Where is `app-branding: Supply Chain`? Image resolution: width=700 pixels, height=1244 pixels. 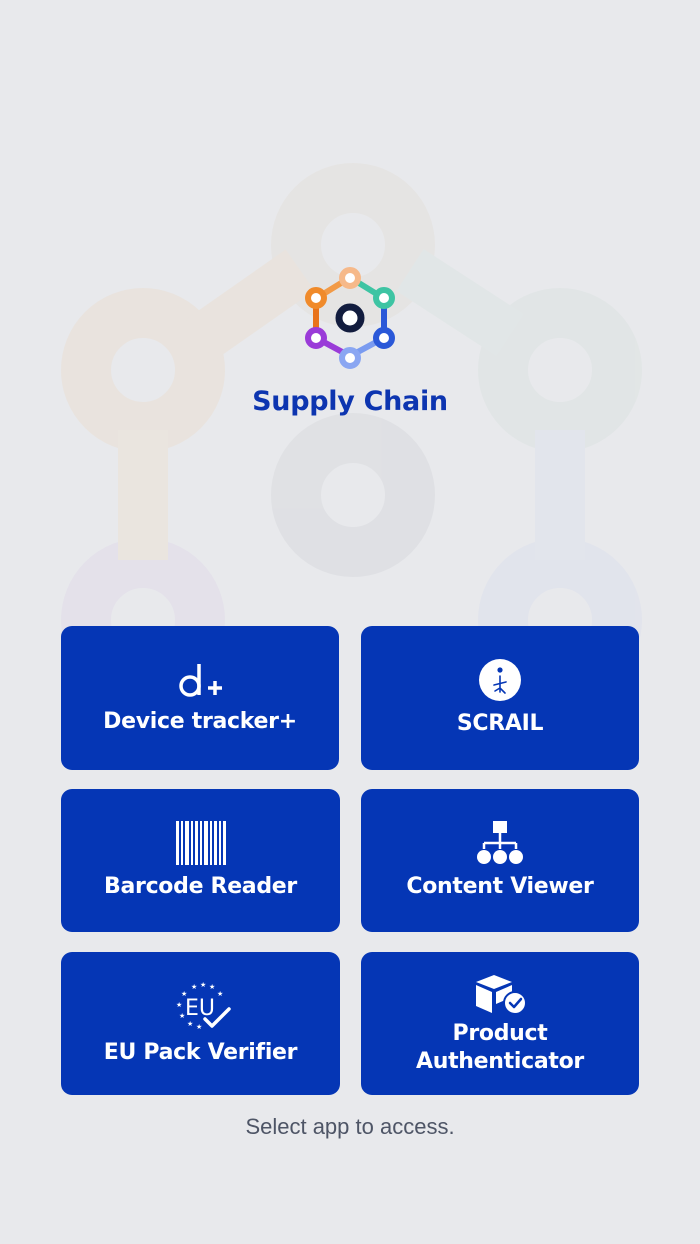 app-branding: Supply Chain is located at coordinates (350, 341).